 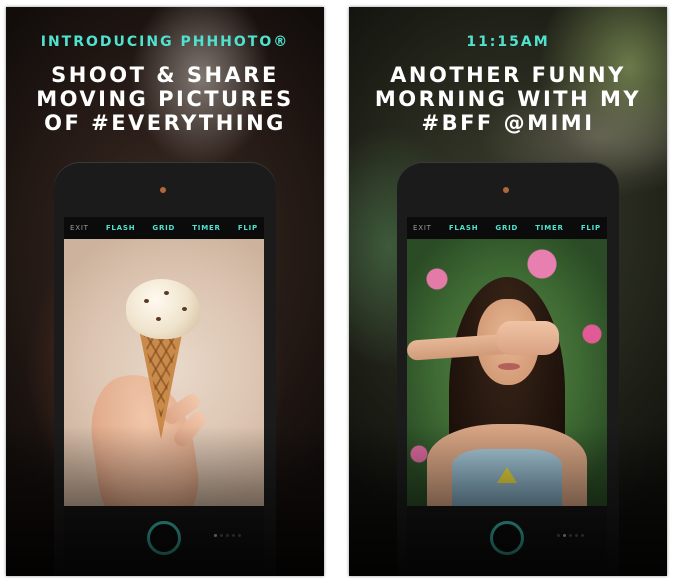 I want to click on portrait-photo, so click(x=507, y=372).